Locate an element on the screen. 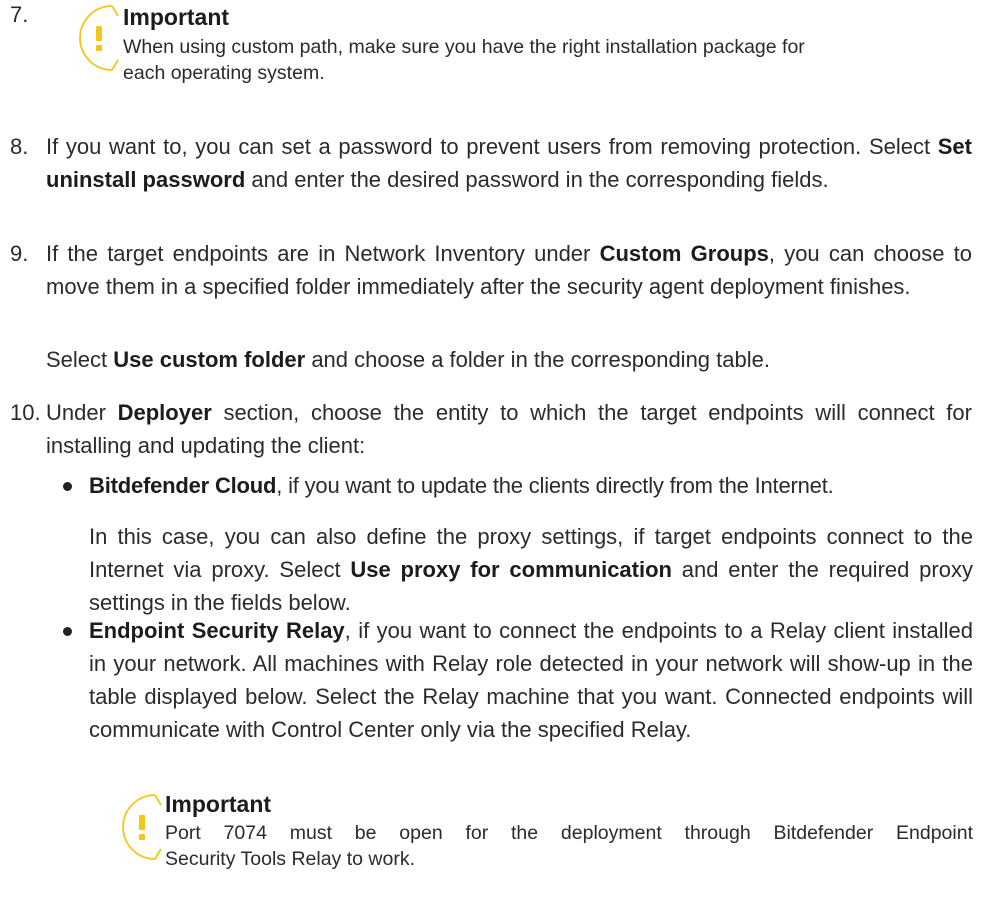 The width and height of the screenshot is (981, 905). ui-term: Endpoint Security Relay is located at coordinates (217, 630).